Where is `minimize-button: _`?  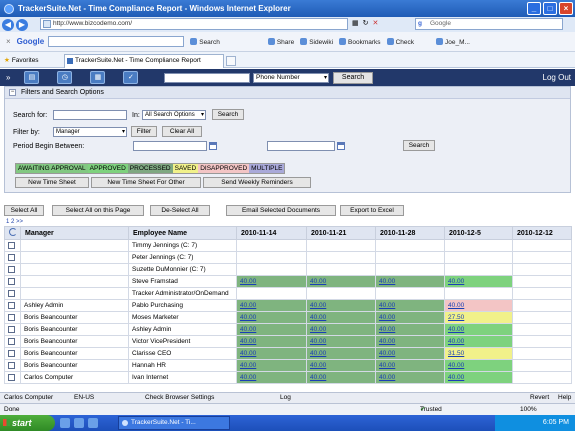
minimize-button: _ is located at coordinates (534, 8).